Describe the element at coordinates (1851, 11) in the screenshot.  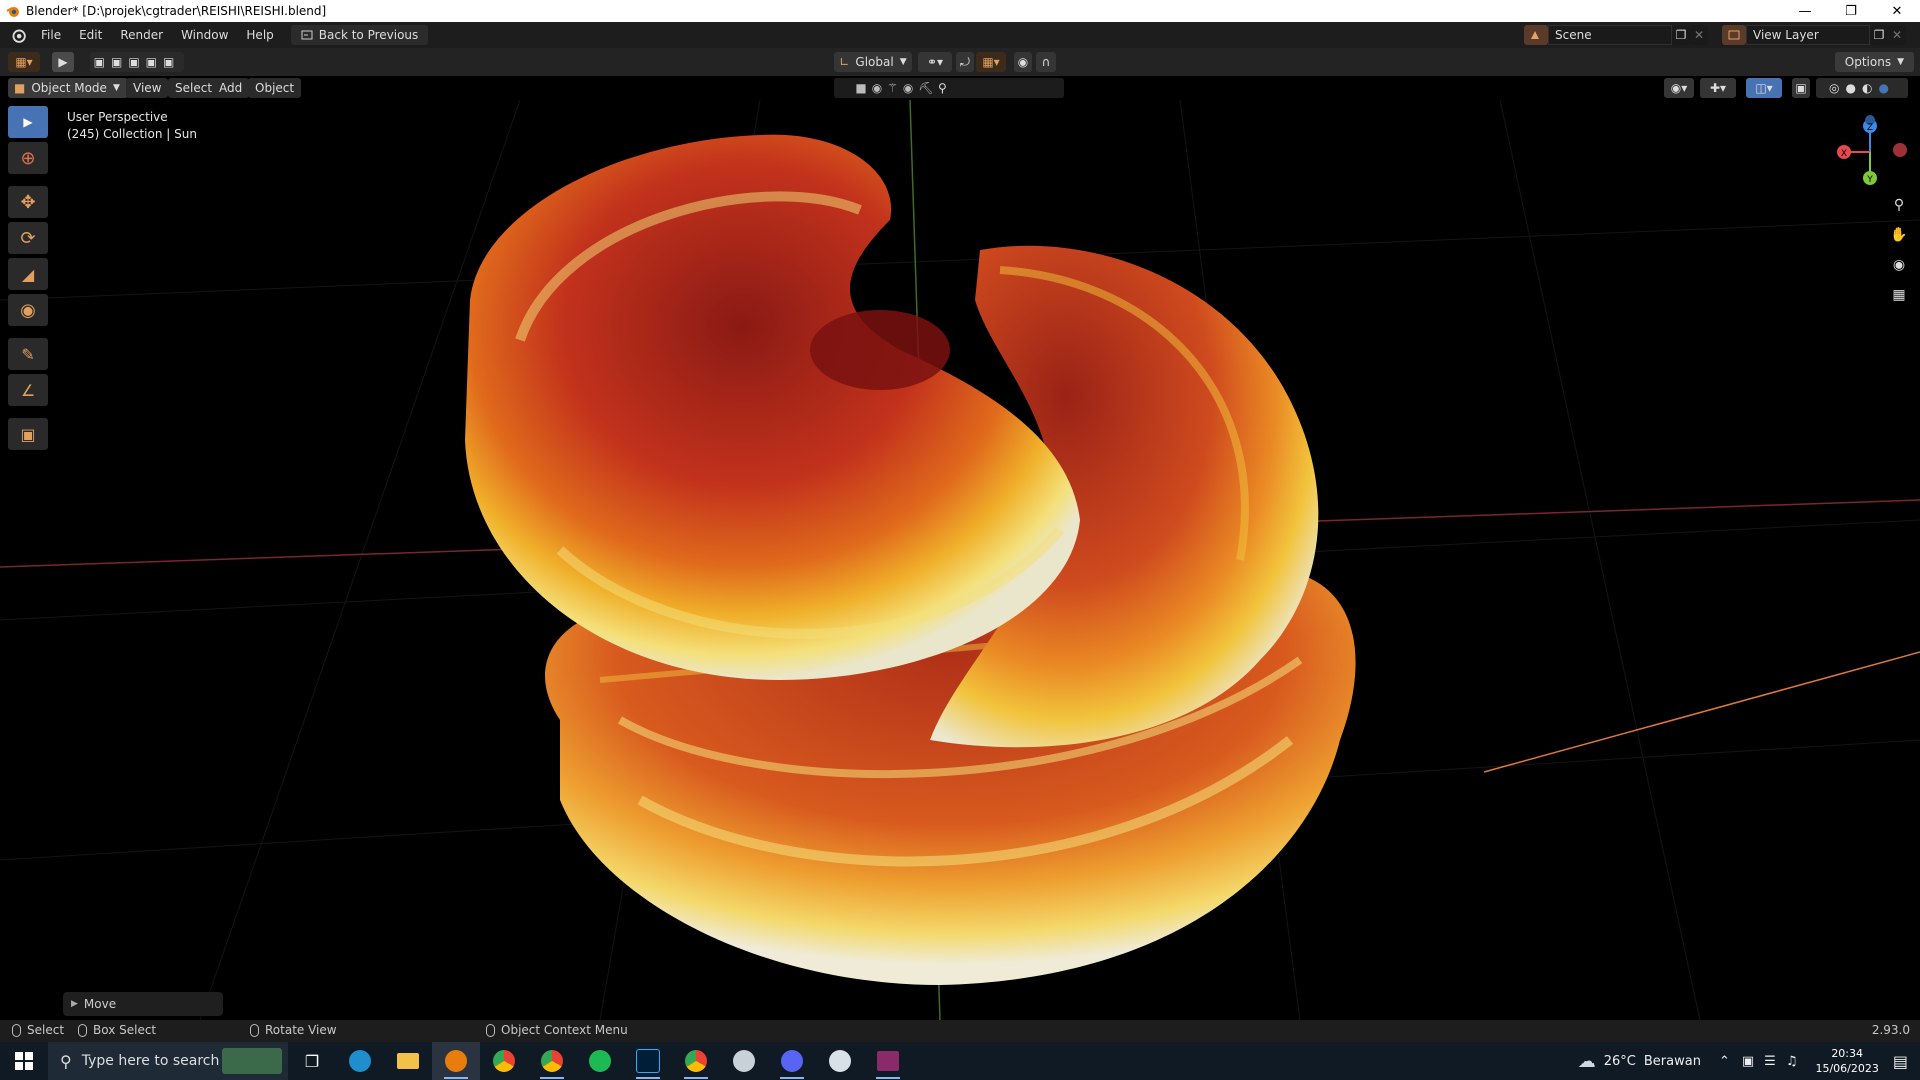
I see `restore-icon: ❐` at that location.